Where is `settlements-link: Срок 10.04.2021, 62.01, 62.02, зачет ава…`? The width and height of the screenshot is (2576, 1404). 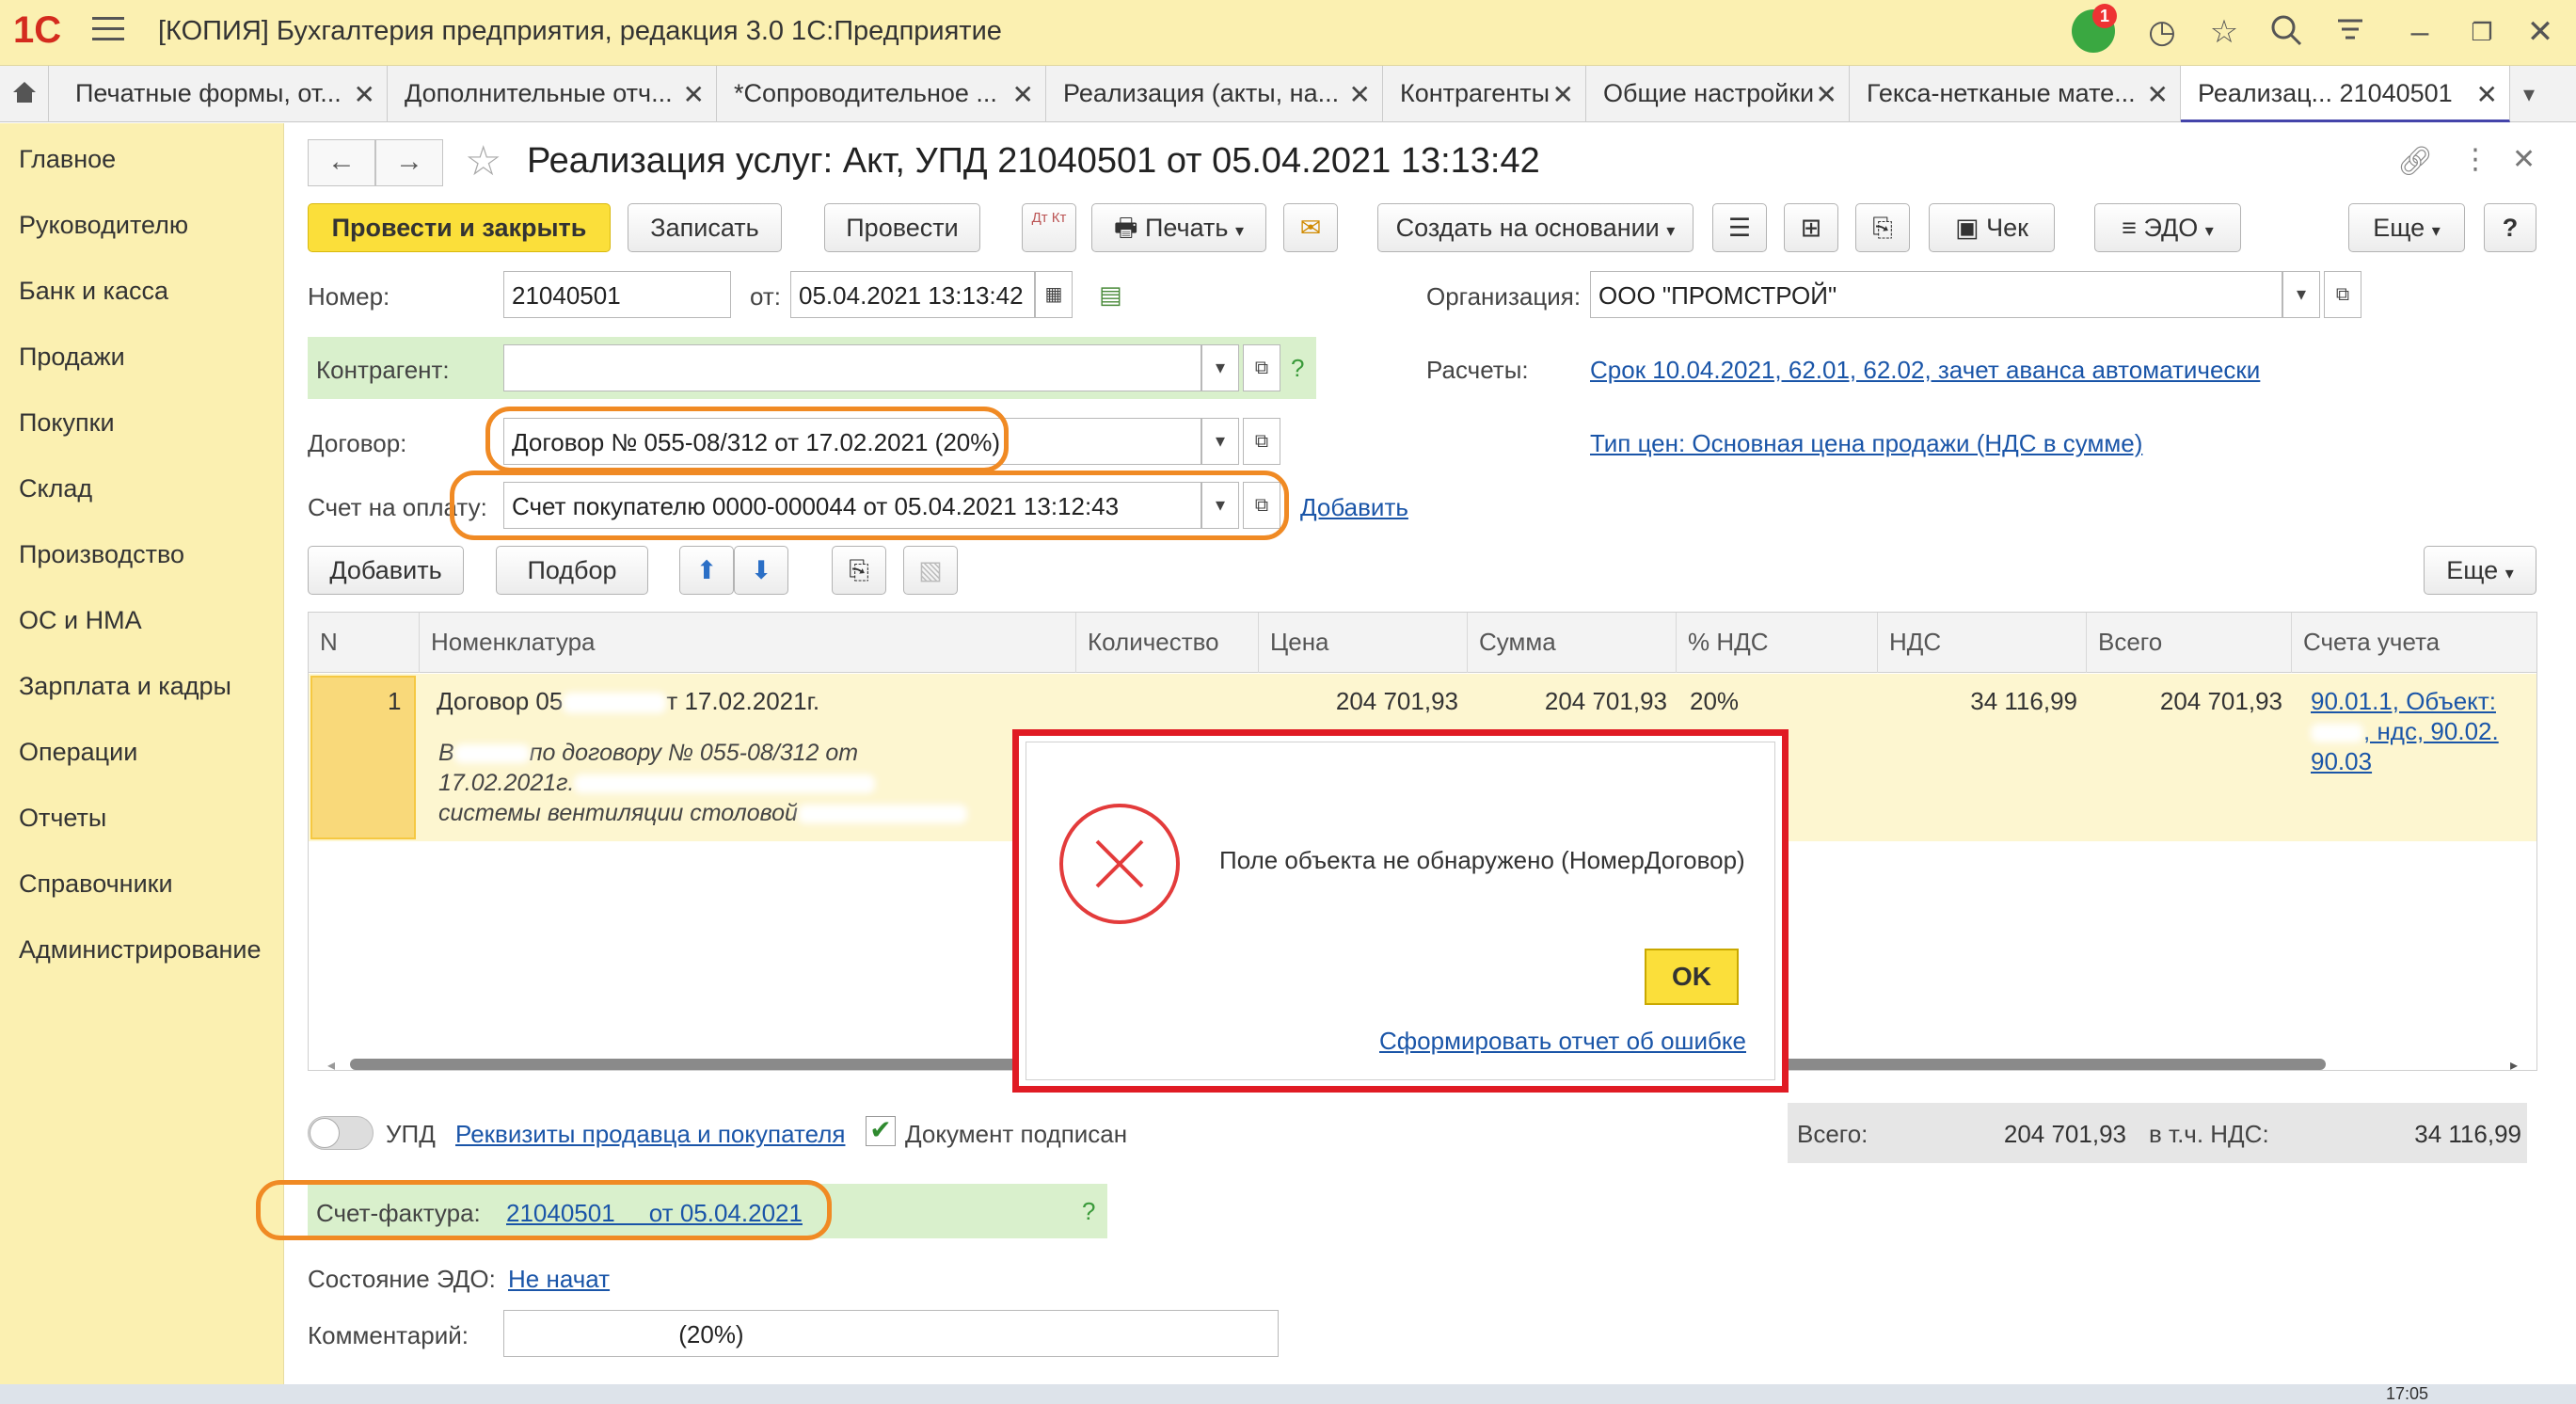 settlements-link: Срок 10.04.2021, 62.01, 62.02, зачет ава… is located at coordinates (1925, 370).